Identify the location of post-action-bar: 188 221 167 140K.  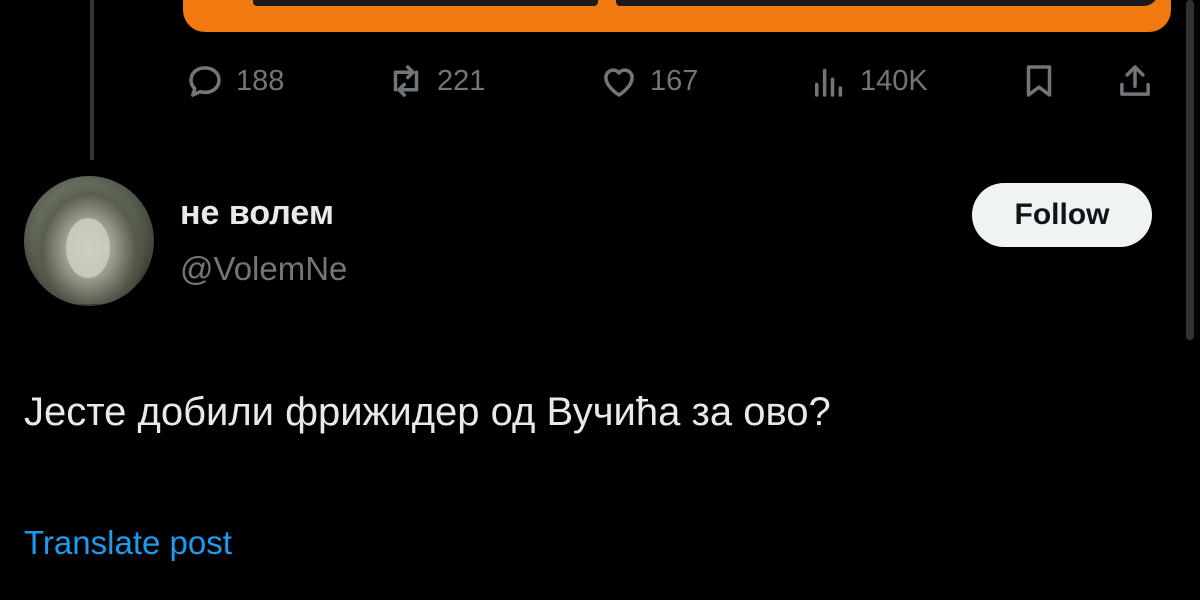
(675, 81).